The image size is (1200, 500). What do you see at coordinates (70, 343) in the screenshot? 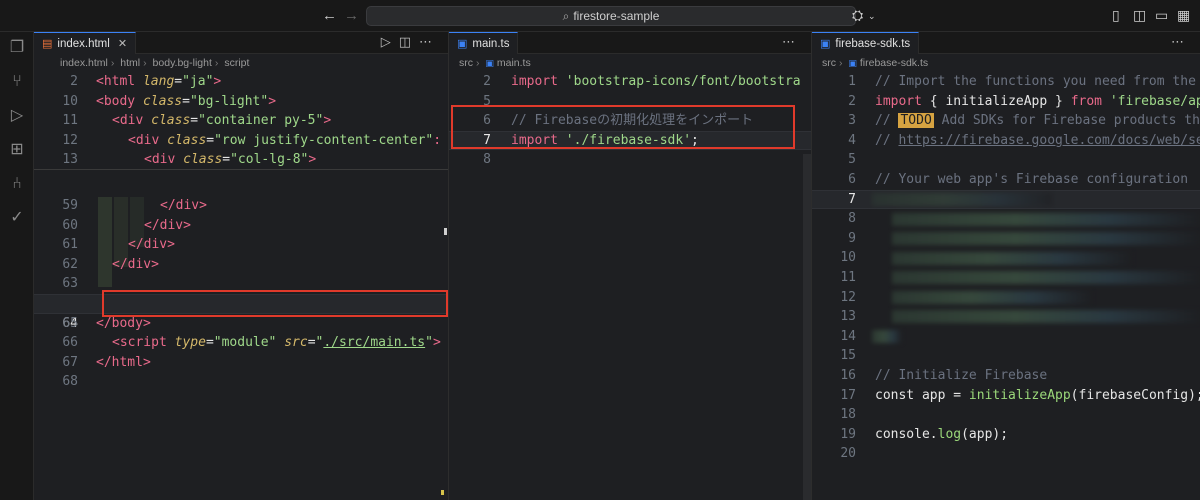
I see `code-line: 66` at bounding box center [70, 343].